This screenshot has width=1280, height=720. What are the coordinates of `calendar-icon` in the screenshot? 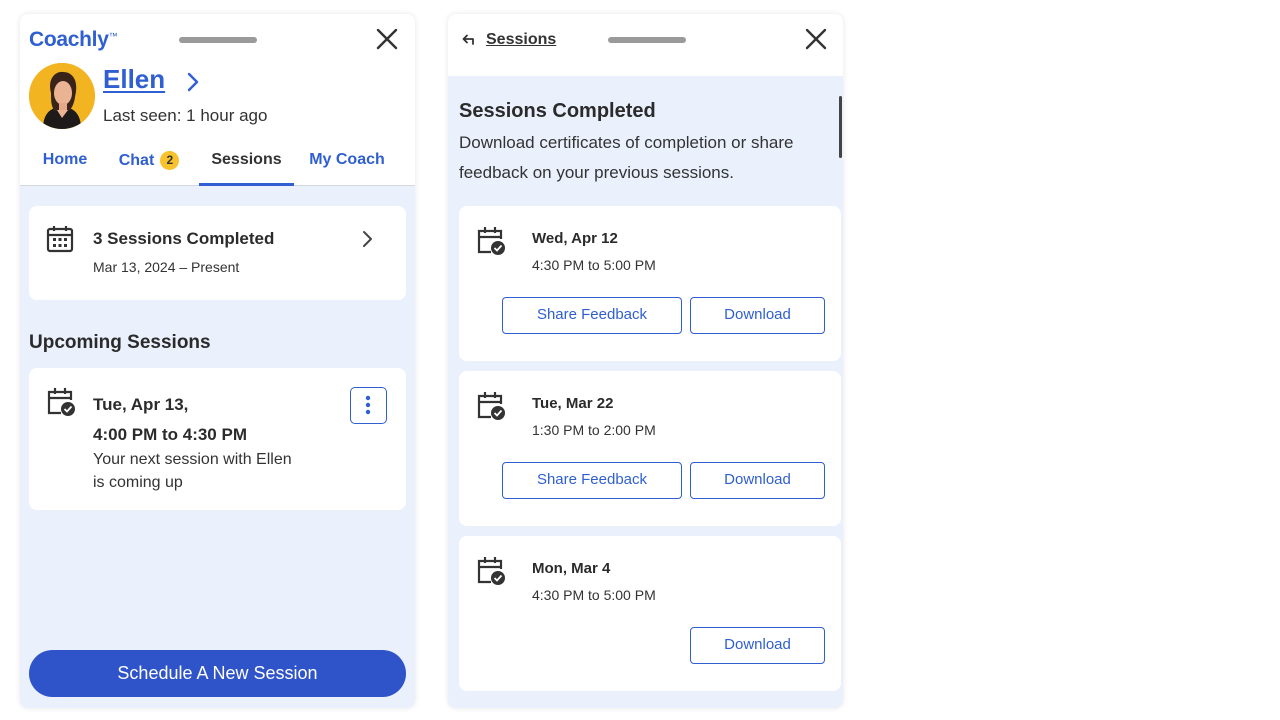 It's located at (60, 239).